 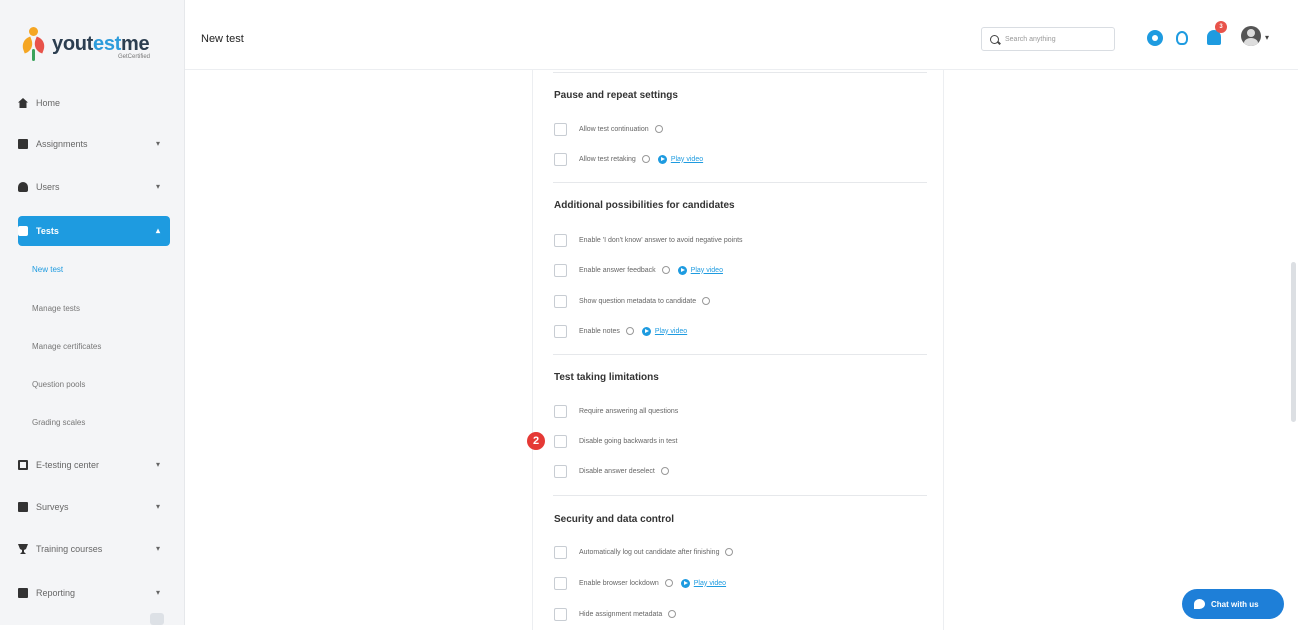 I want to click on brand-name: youtestme, so click(x=101, y=44).